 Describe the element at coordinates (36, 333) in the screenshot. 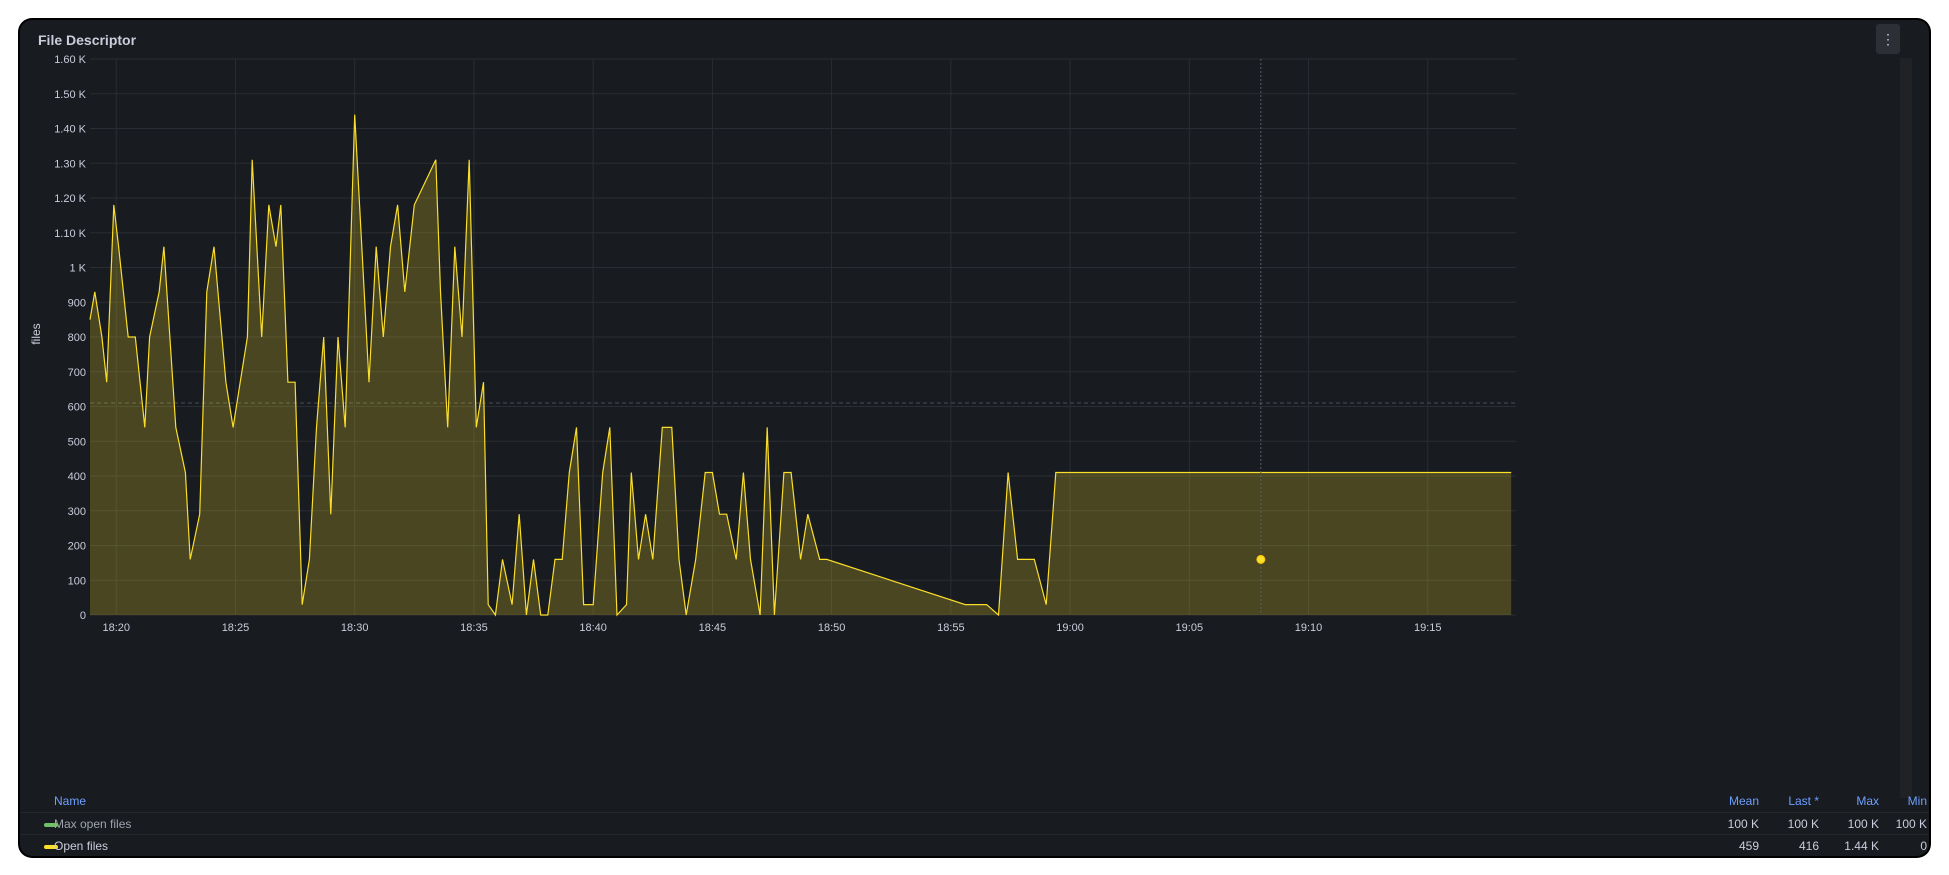

I see `y-axis-label: files` at that location.